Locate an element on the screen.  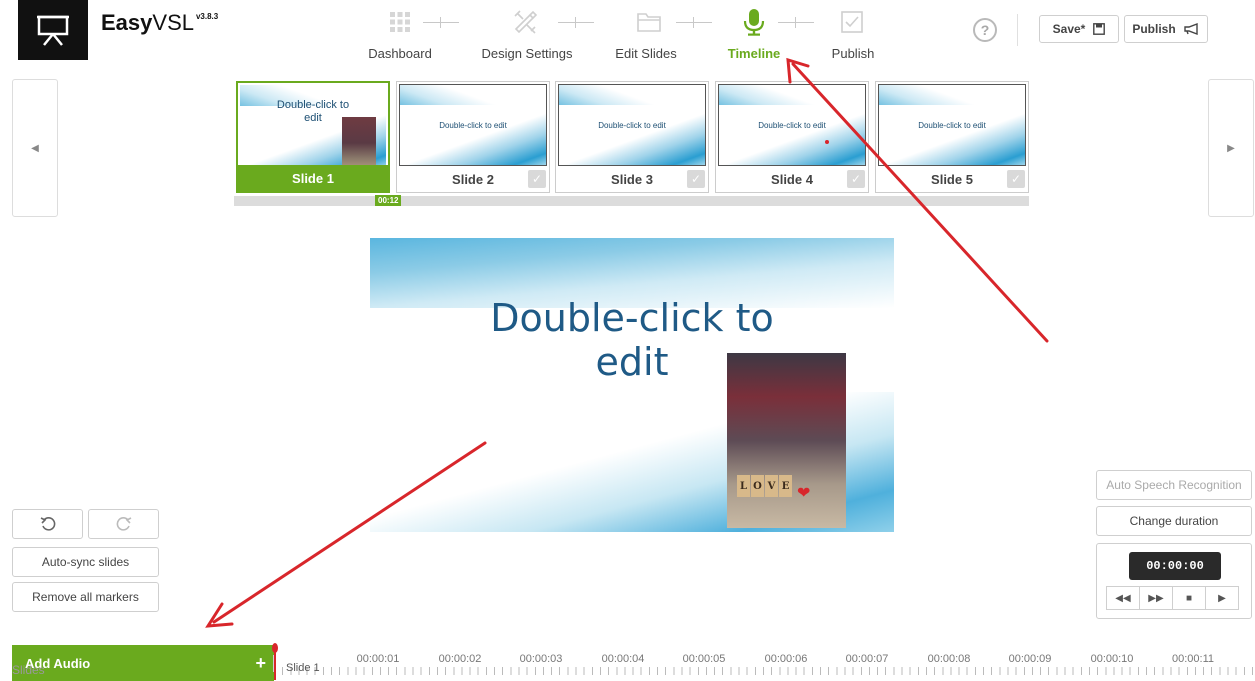
fast-forward-button: ▶▶ is located at coordinates (1156, 598).